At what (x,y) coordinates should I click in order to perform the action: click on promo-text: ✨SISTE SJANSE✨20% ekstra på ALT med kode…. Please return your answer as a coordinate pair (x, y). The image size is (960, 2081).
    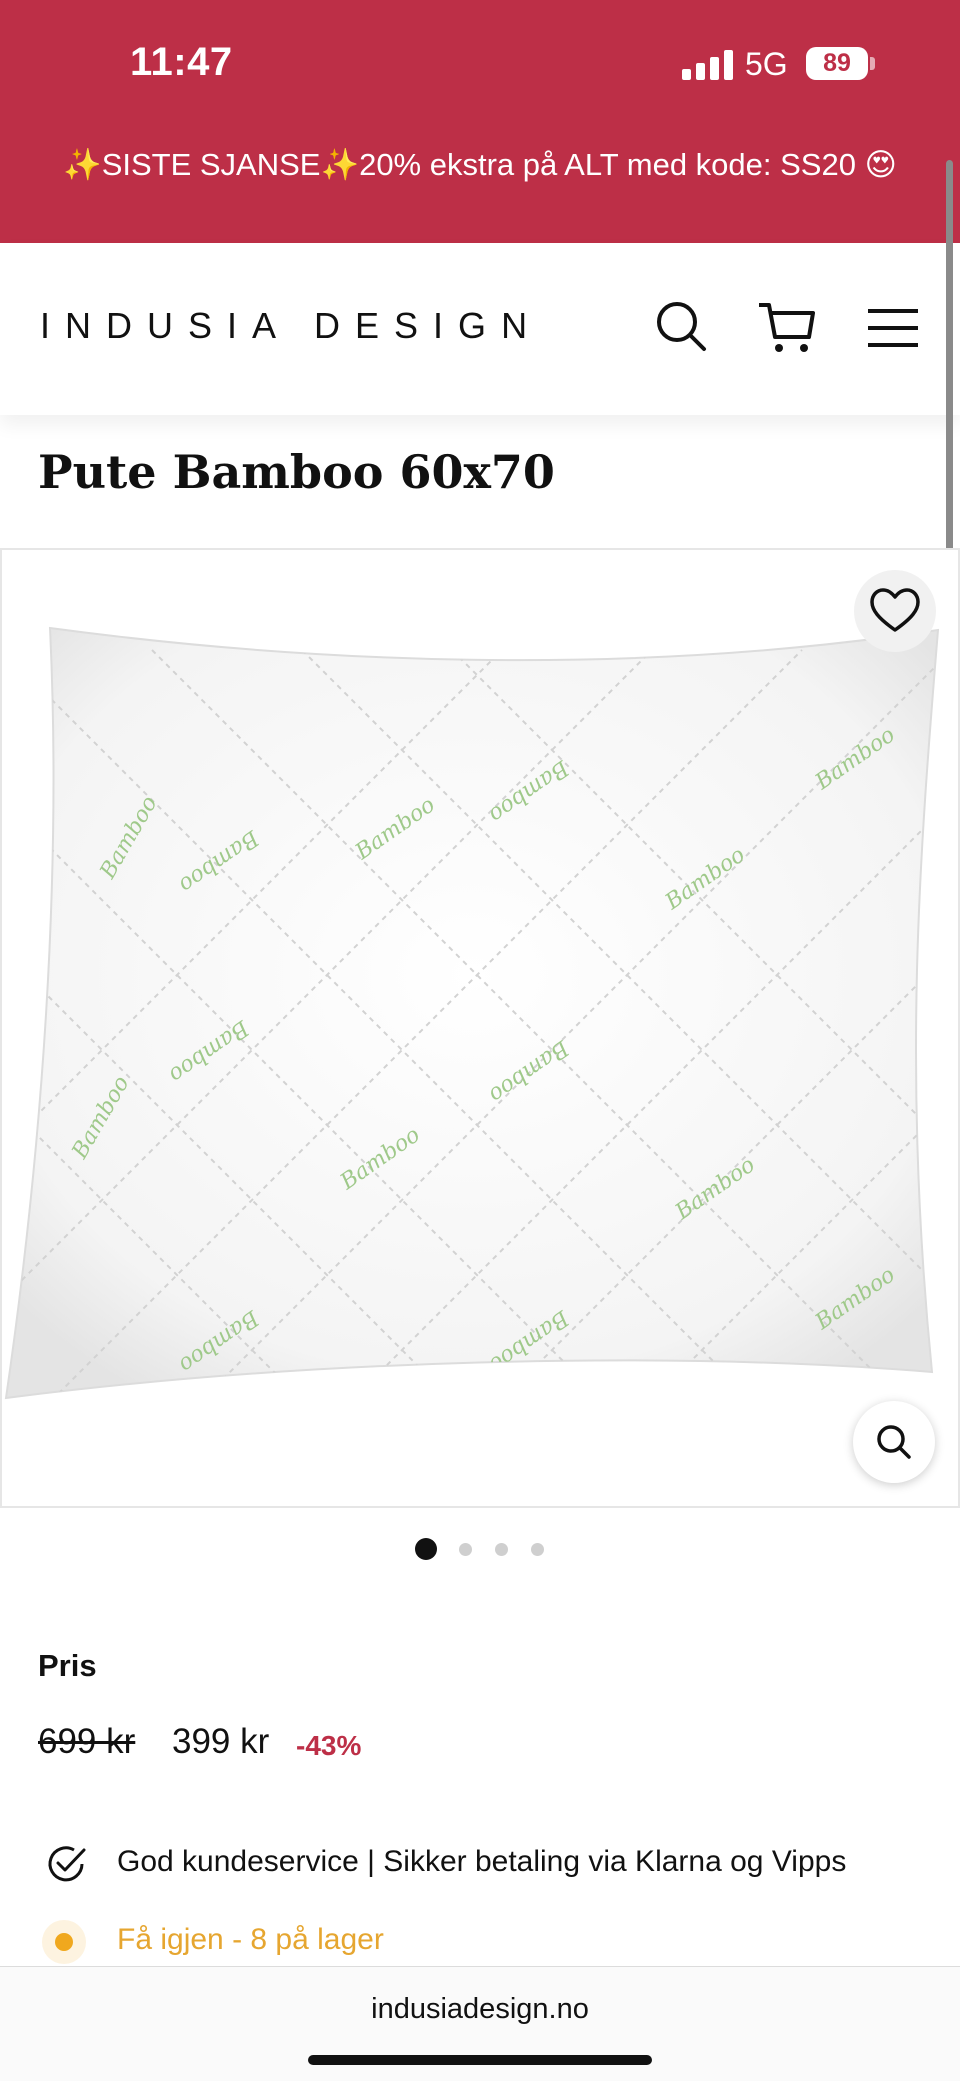
    Looking at the image, I should click on (480, 164).